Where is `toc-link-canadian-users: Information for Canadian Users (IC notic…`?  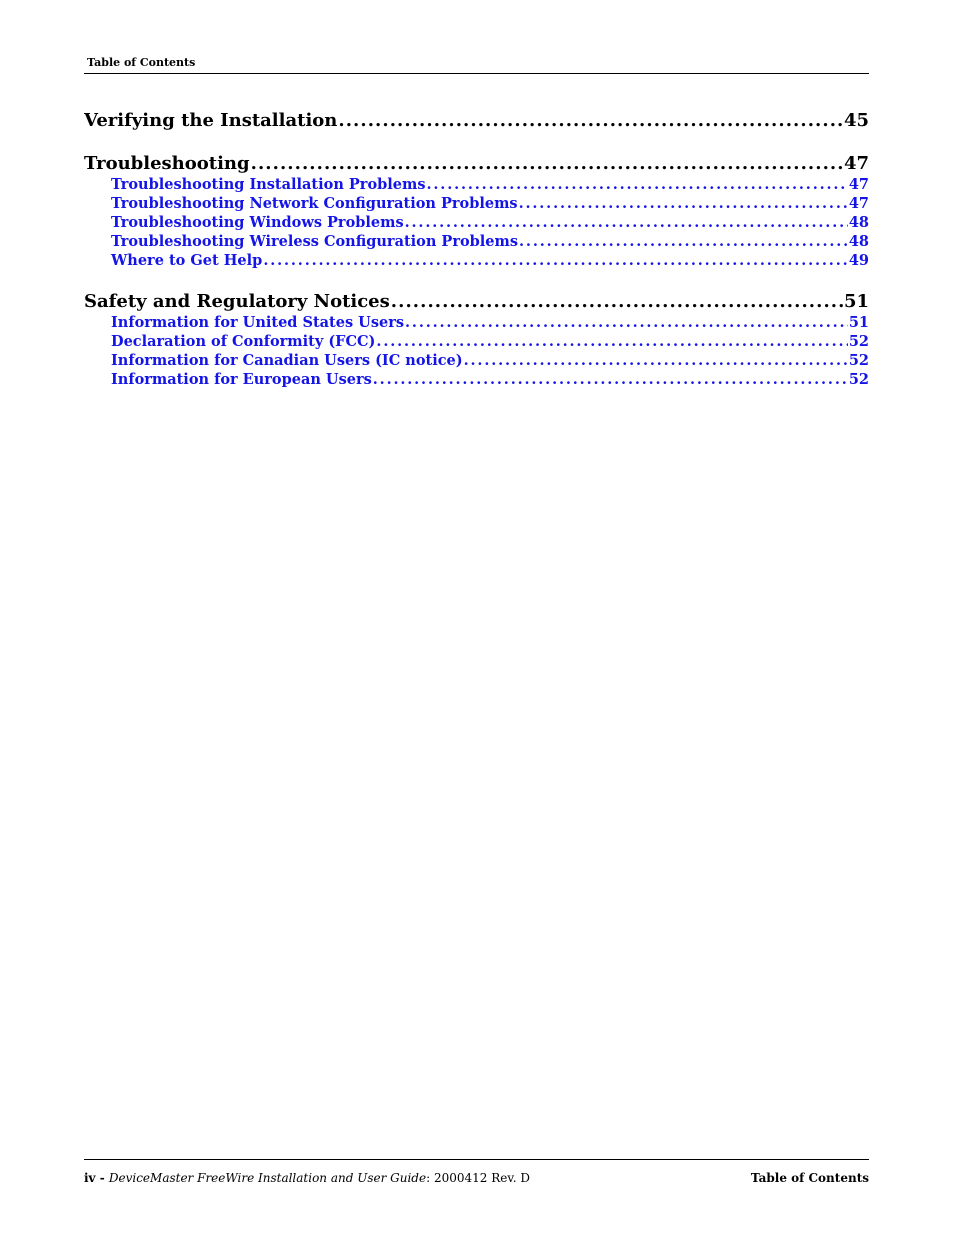
toc-link-canadian-users: Information for Canadian Users (IC notic… is located at coordinates (476, 360).